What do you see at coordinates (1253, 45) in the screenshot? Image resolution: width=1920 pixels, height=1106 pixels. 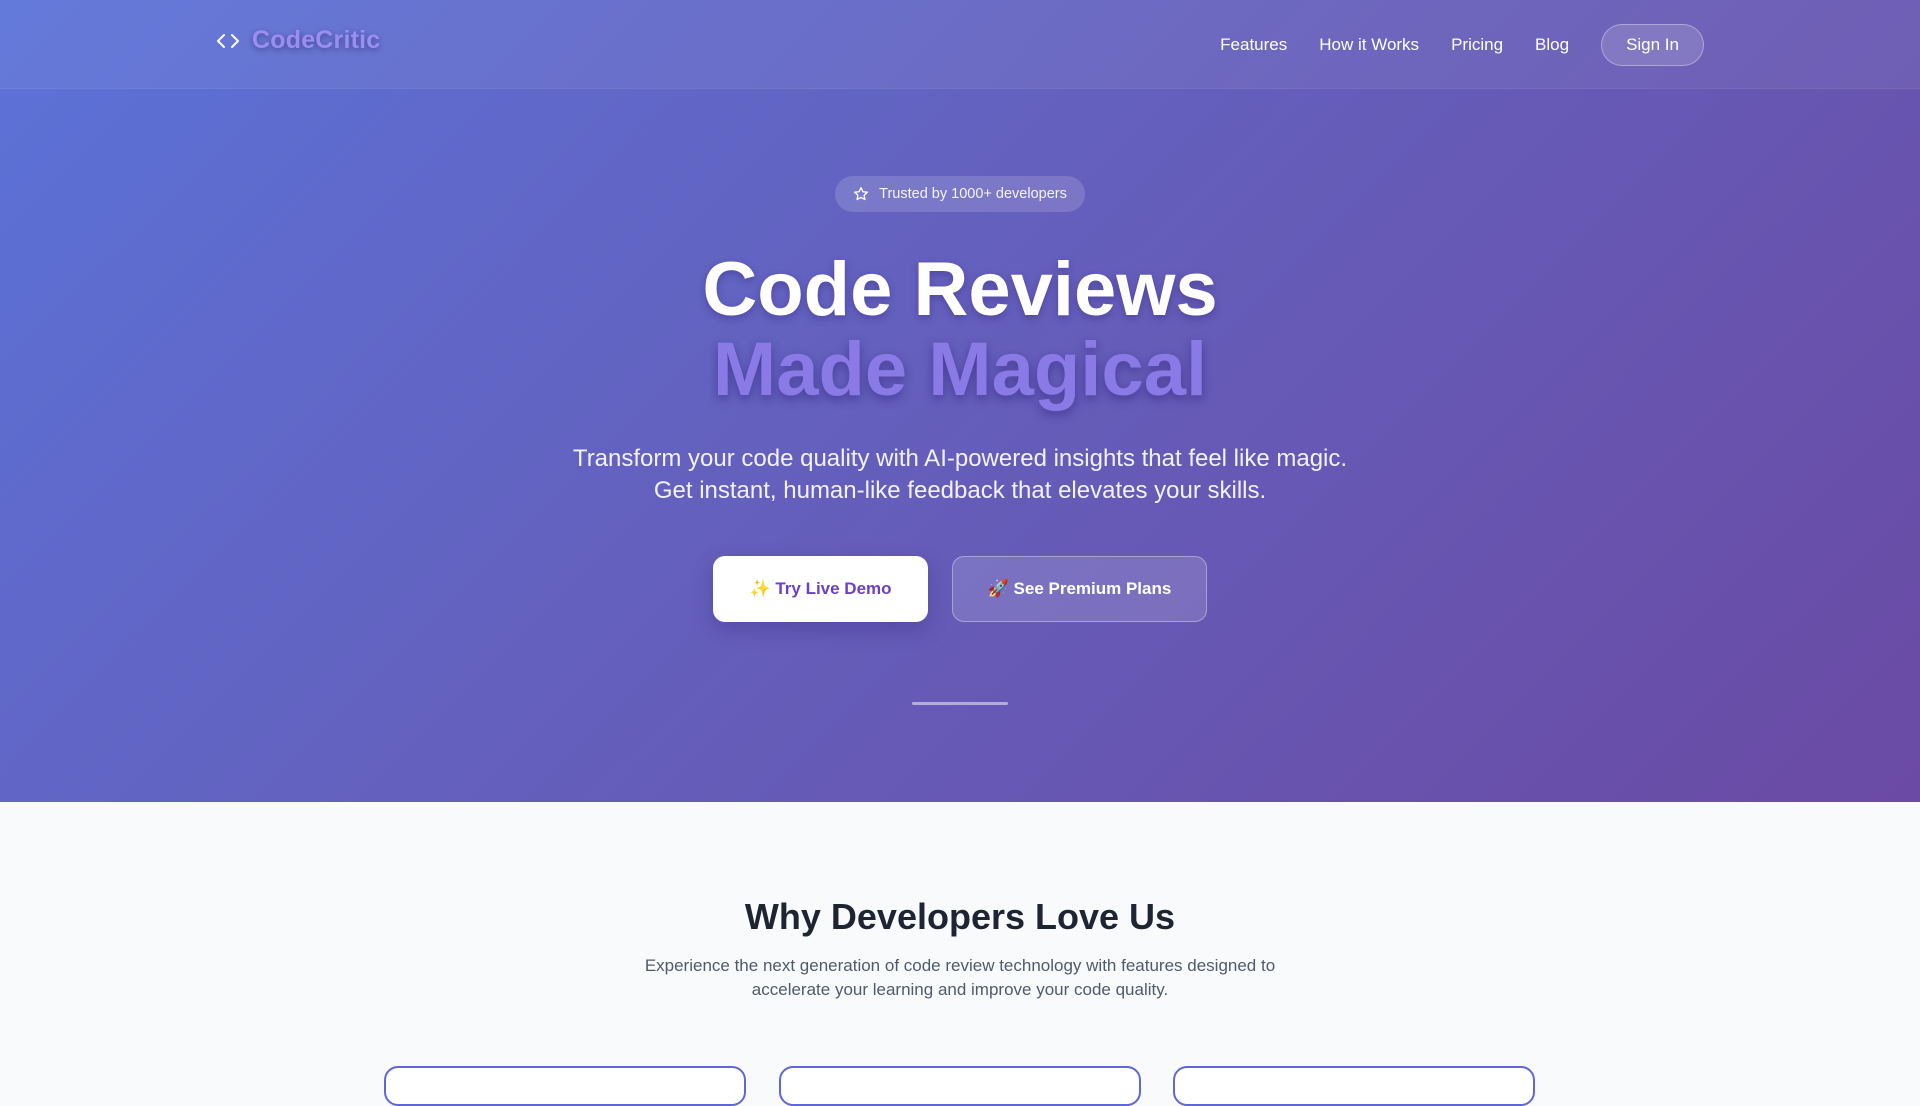 I see `nav-link-features: Features` at bounding box center [1253, 45].